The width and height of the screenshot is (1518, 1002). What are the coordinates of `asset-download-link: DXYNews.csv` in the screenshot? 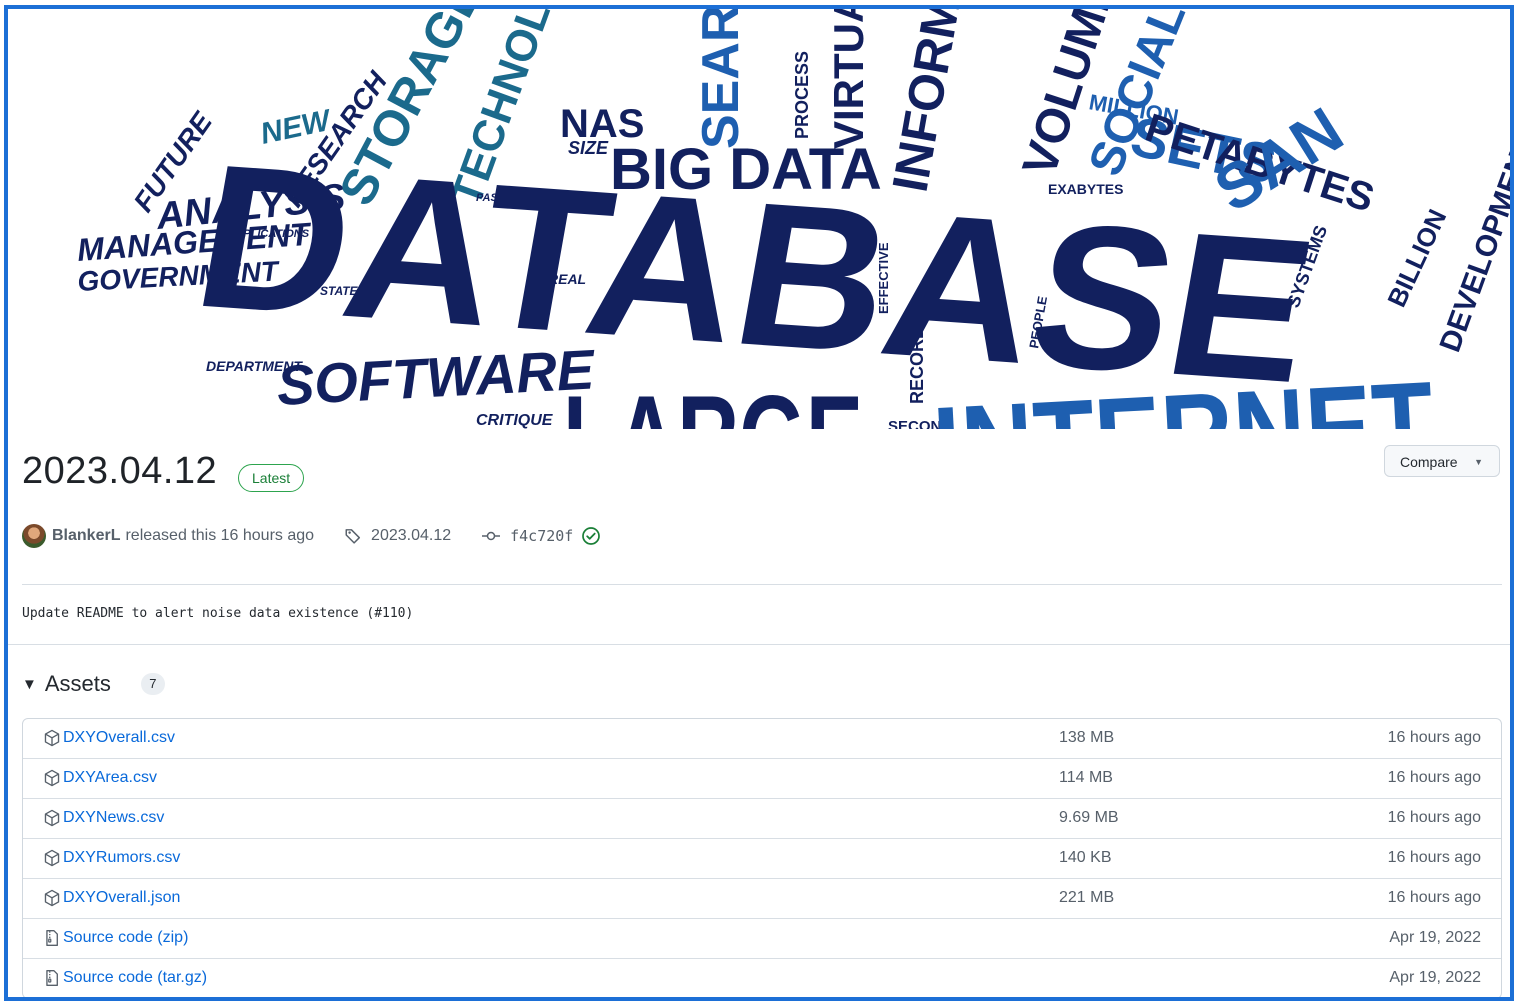 It's located at (113, 818).